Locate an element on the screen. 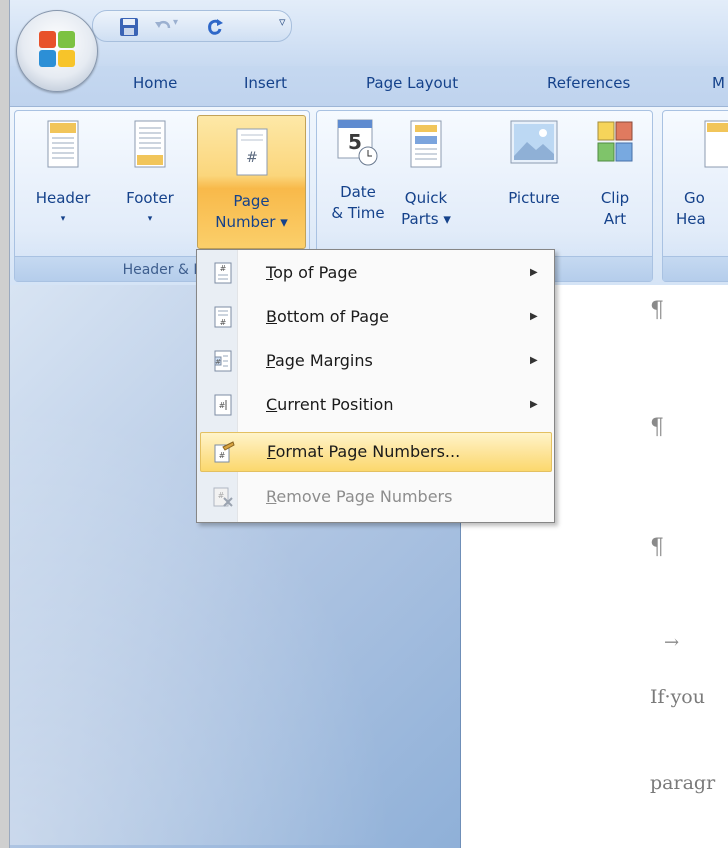 This screenshot has width=728, height=848. bottom-of-page-icon: # is located at coordinates (223, 317).